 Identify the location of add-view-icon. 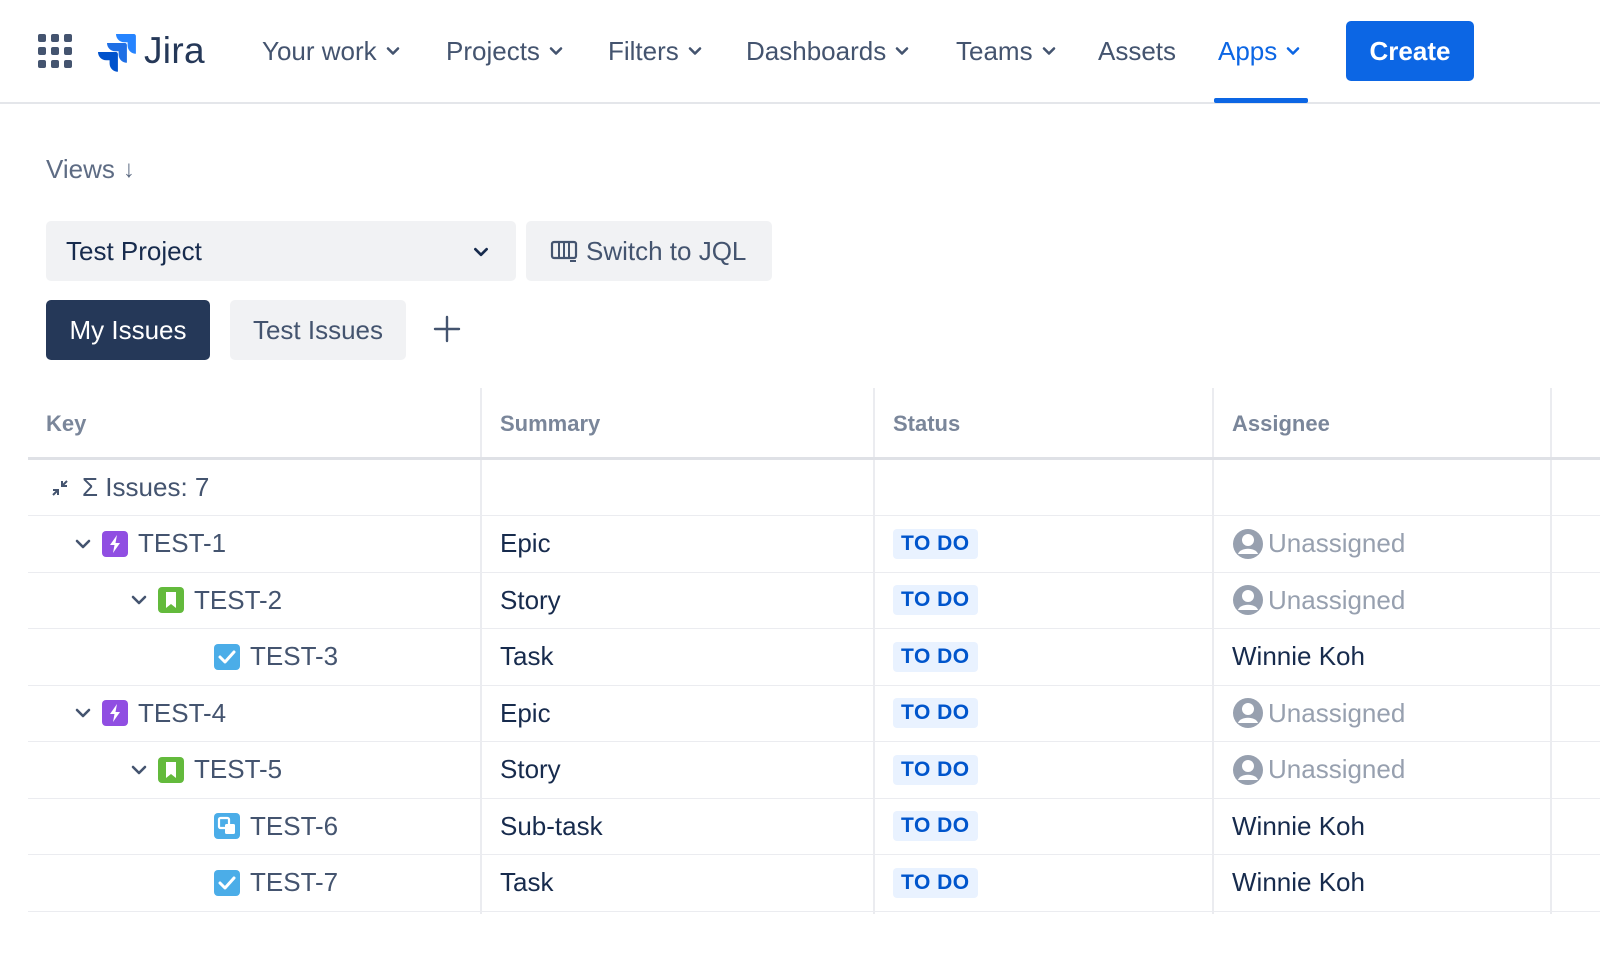
(447, 329).